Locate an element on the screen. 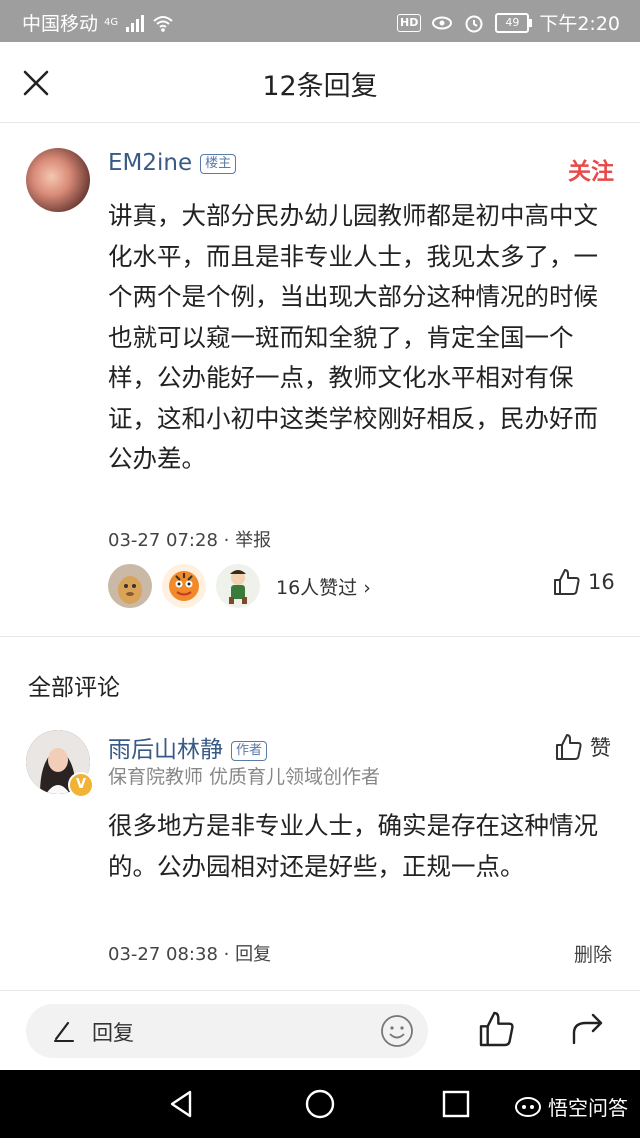 Image resolution: width=640 pixels, height=1138 pixels. likers-text: 16人赞过 is located at coordinates (316, 588).